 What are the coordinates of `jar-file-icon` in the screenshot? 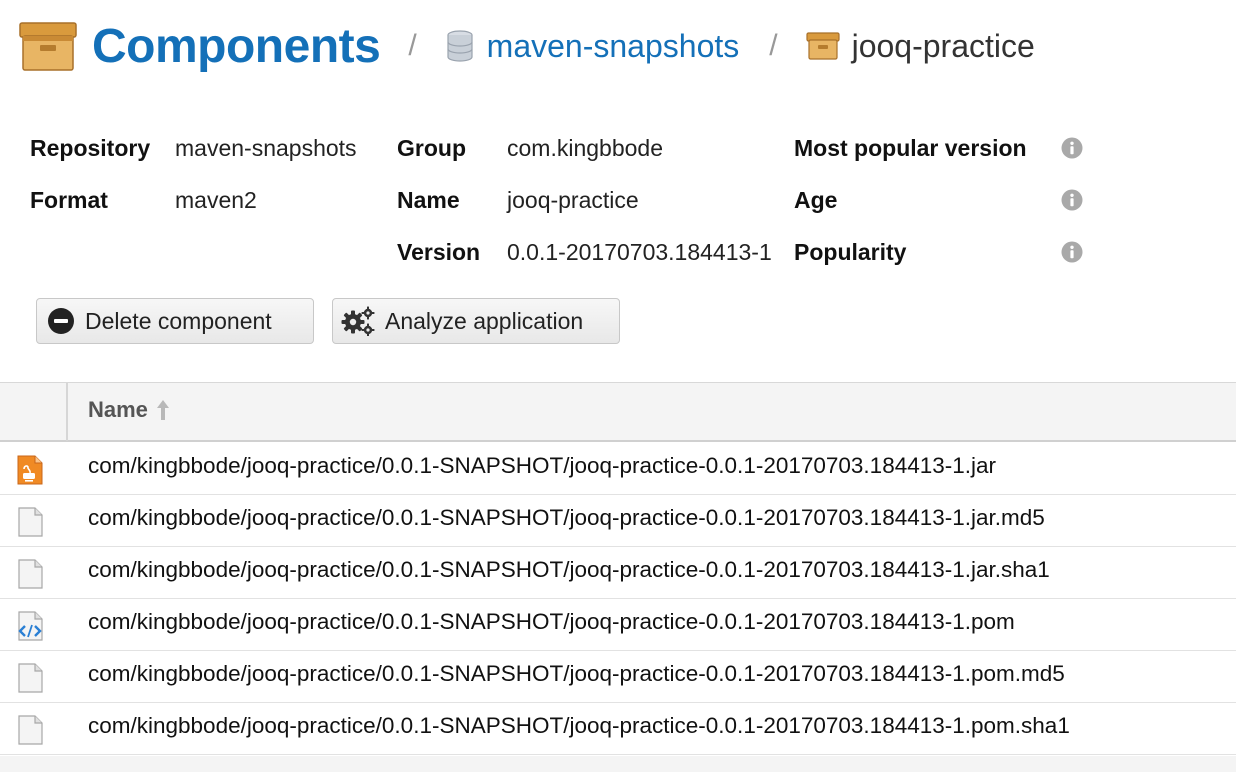 It's located at (30, 470).